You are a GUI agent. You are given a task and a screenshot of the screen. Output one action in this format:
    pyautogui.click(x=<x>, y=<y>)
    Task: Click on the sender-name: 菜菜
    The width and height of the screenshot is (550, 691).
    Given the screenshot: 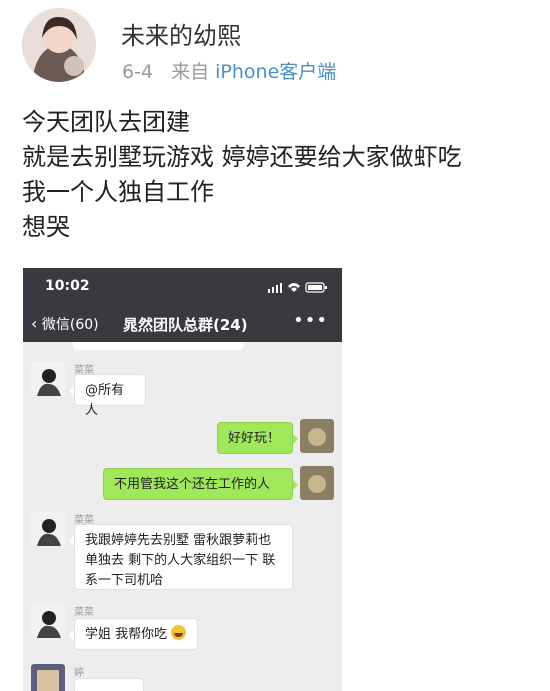 What is the action you would take?
    pyautogui.click(x=84, y=612)
    